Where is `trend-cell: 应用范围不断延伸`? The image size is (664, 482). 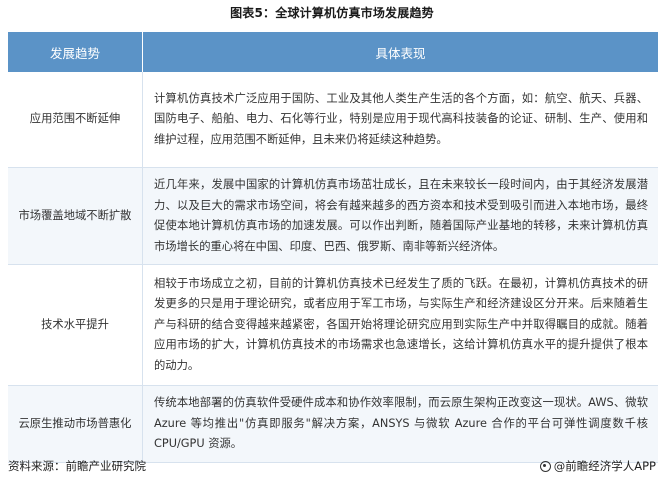
trend-cell: 应用范围不断延伸 is located at coordinates (75, 120).